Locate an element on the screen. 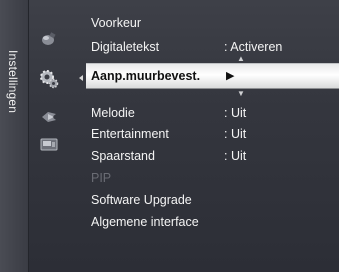 Image resolution: width=339 pixels, height=272 pixels. menu-item-entertainment: Entertainment : Uit is located at coordinates (212, 134).